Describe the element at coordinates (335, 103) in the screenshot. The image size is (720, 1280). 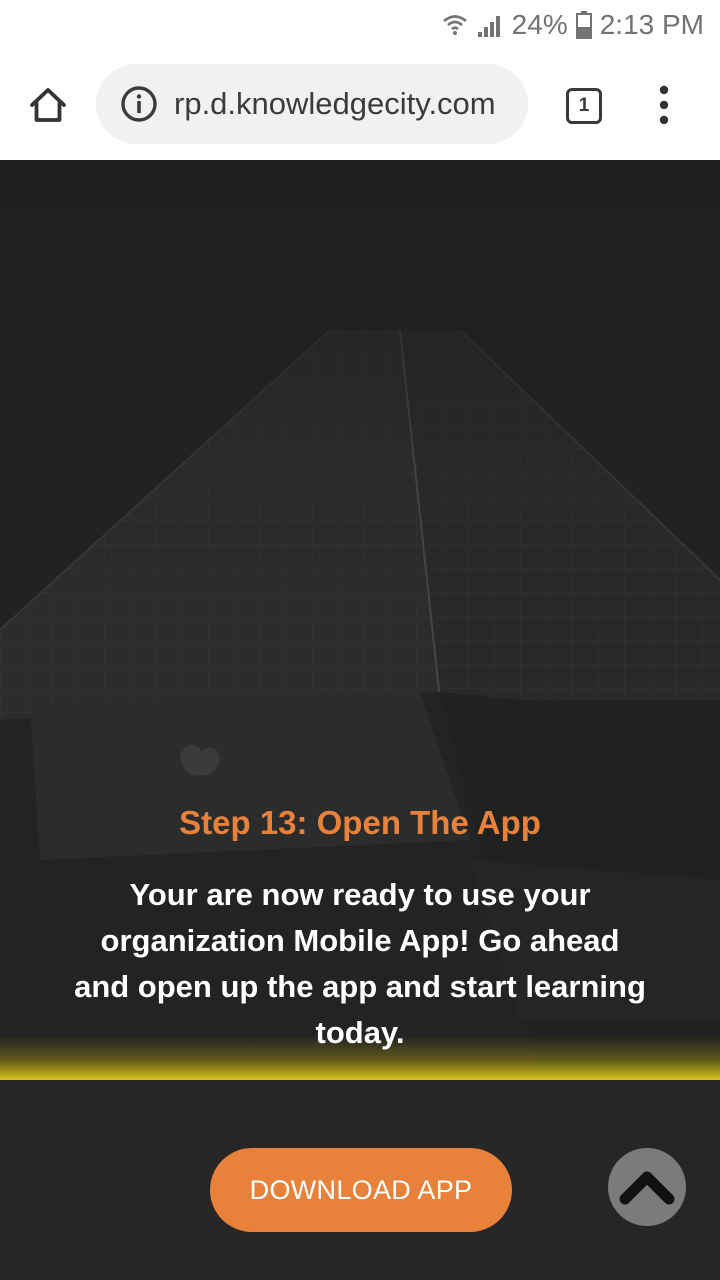
I see `url-text: rp.d.knowledgecity.com` at that location.